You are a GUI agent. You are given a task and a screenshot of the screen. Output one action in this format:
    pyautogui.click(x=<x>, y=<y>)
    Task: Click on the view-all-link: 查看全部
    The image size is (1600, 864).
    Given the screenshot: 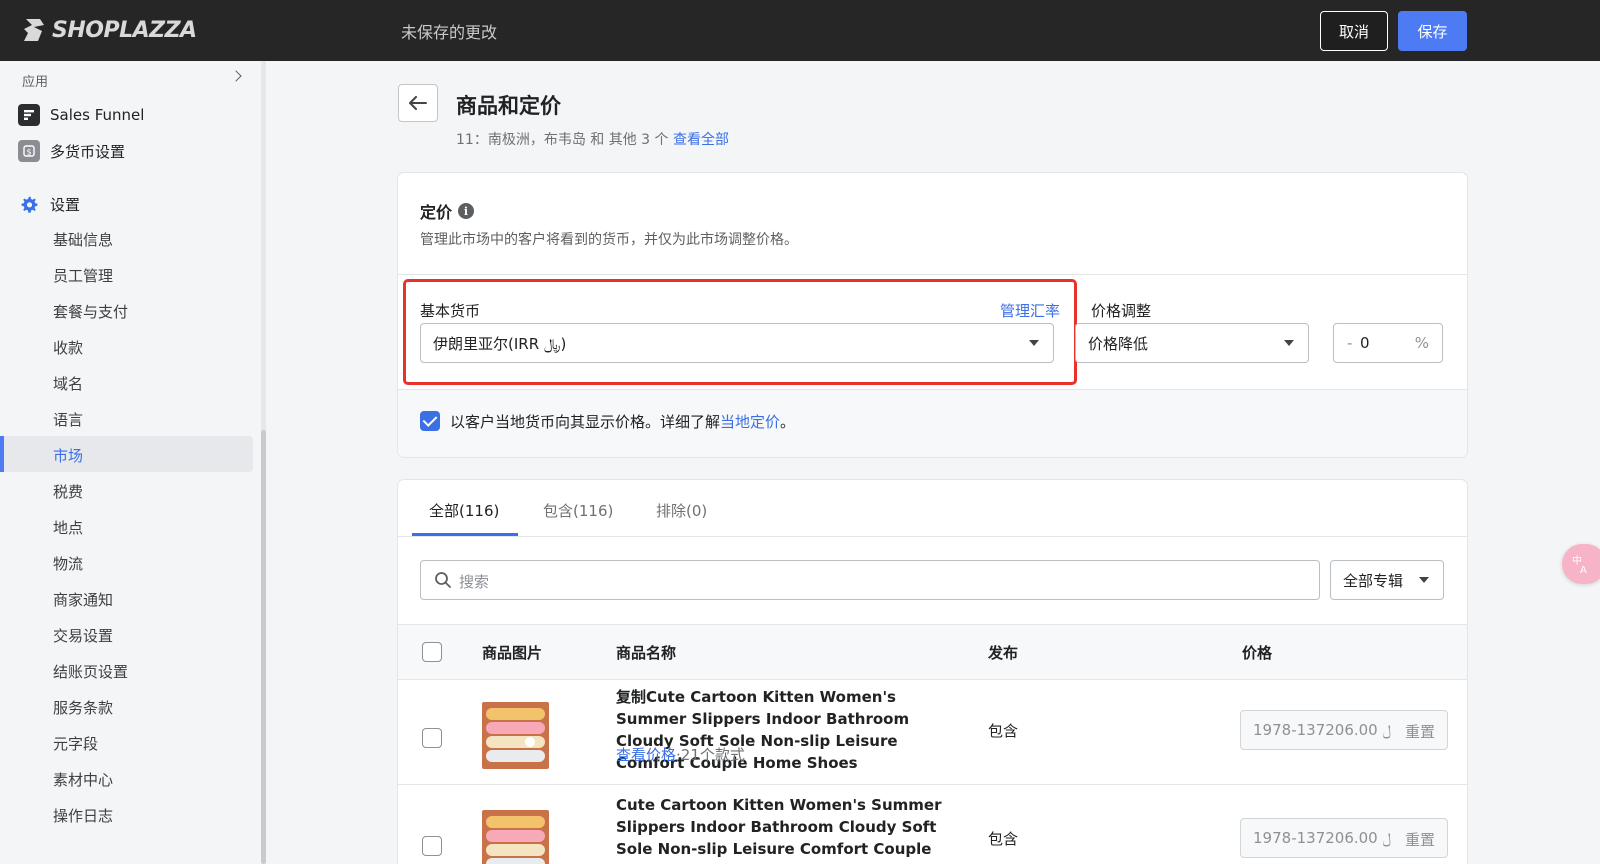 What is the action you would take?
    pyautogui.click(x=701, y=140)
    